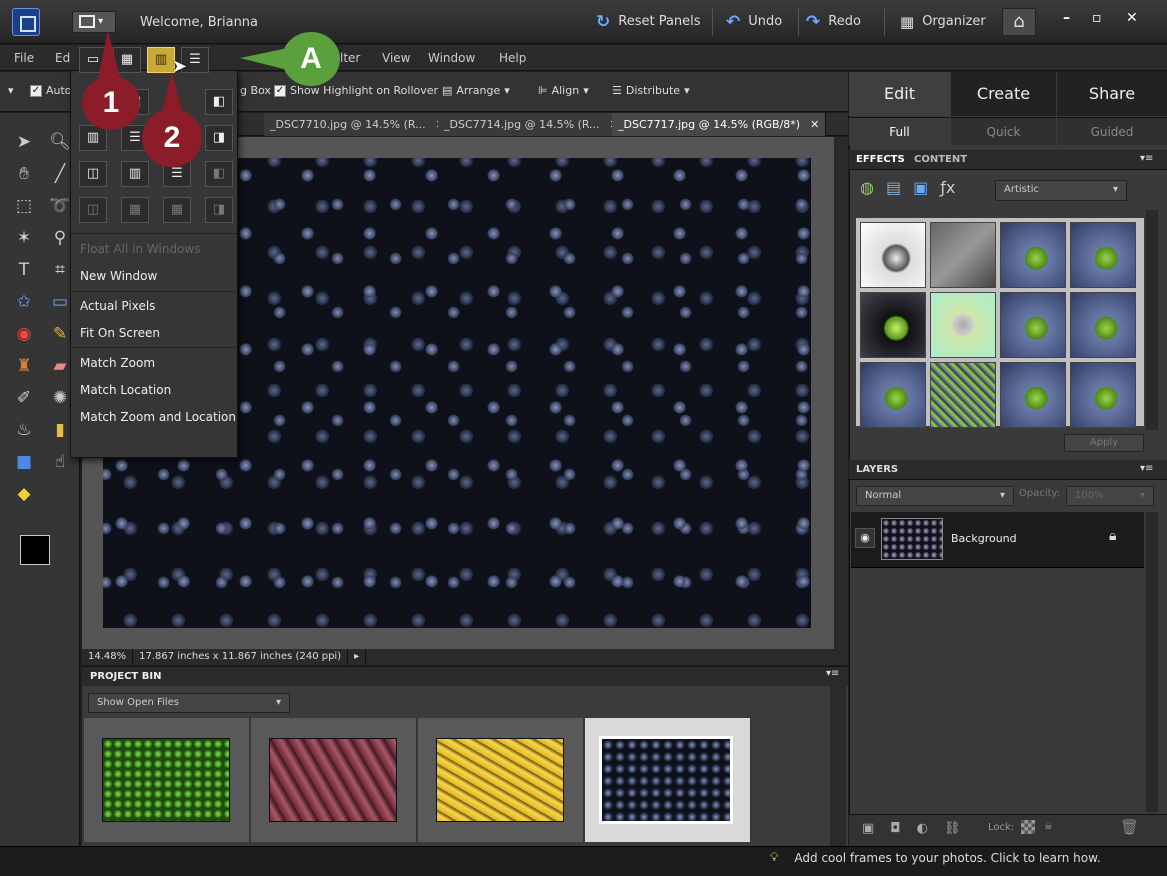  I want to click on lightbulb-icon: 💡︎, so click(774, 857).